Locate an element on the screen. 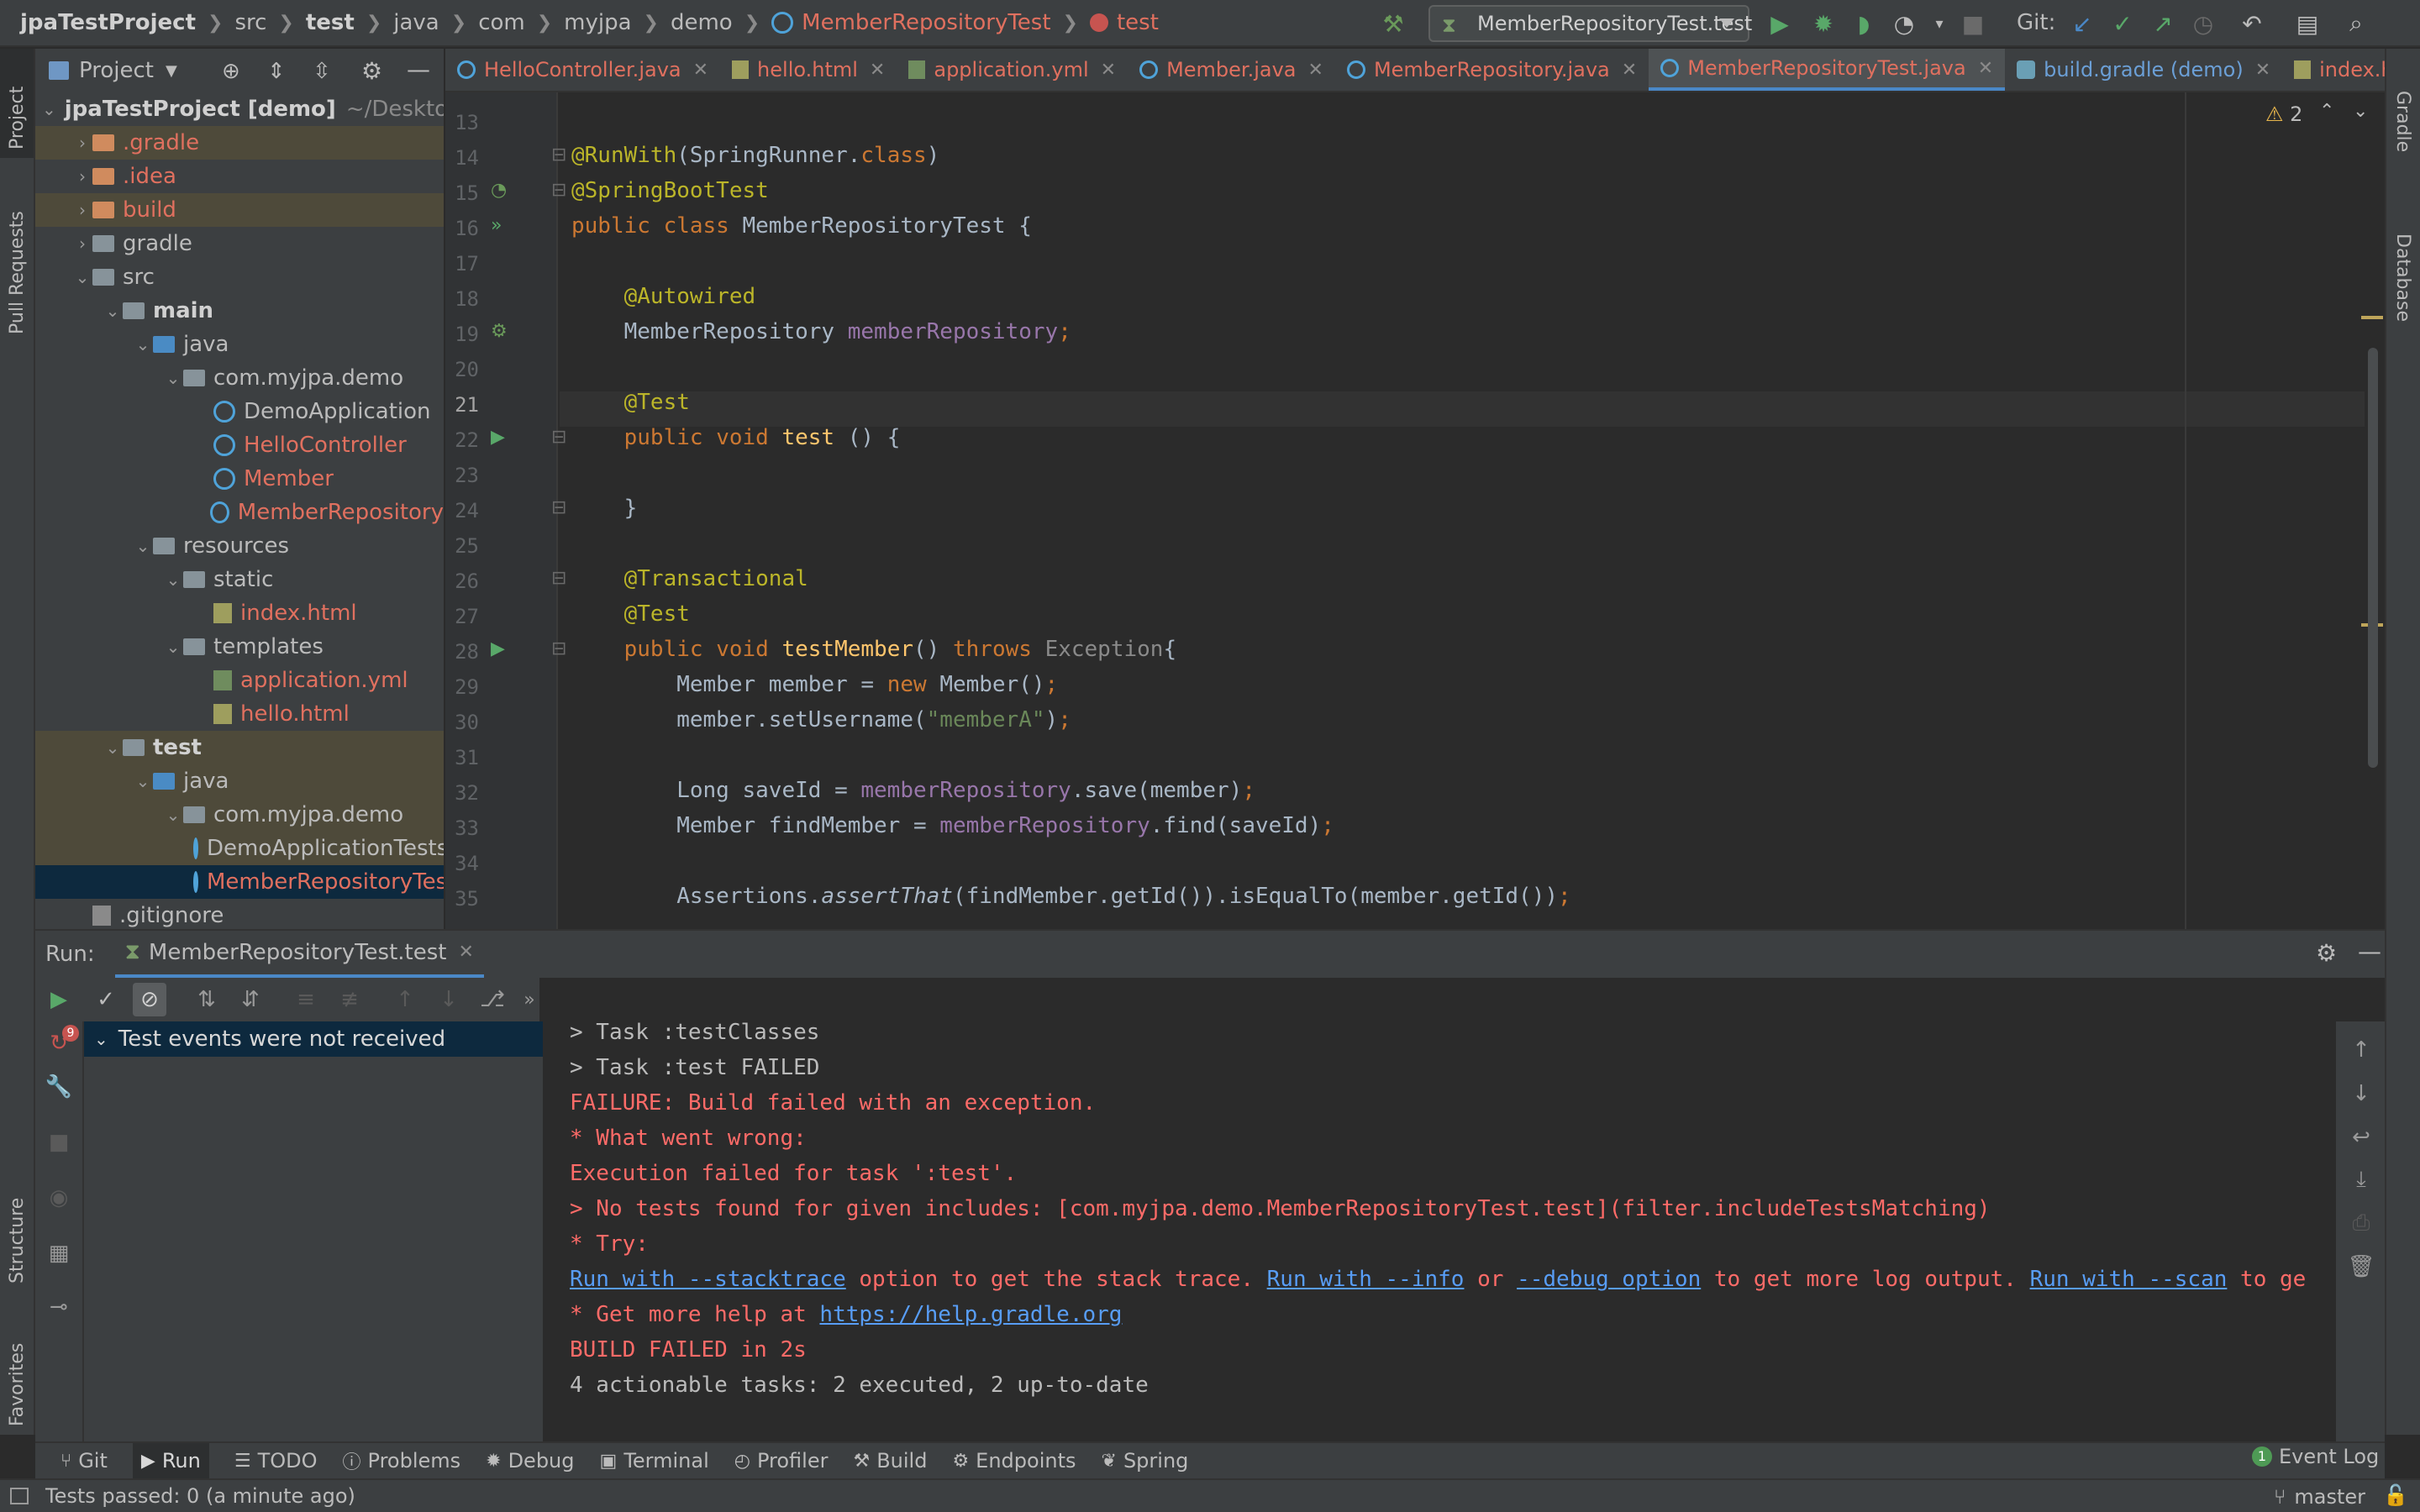 The width and height of the screenshot is (2420, 1512). tree-item: › .idea is located at coordinates (240, 176).